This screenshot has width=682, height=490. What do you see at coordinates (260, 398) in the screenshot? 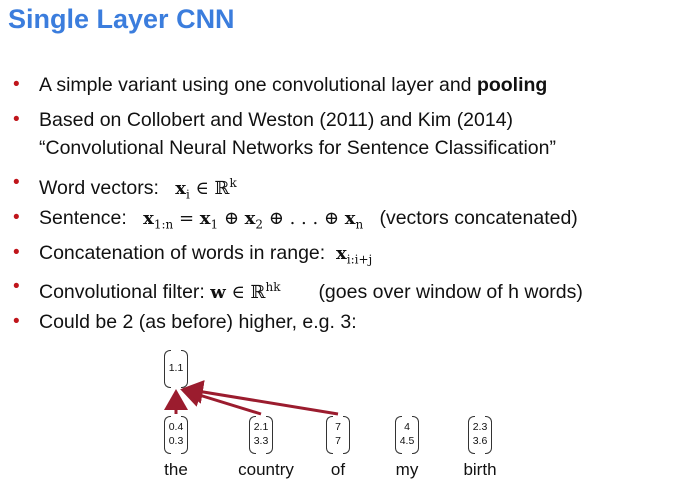
I see `arrow-from-of` at bounding box center [260, 398].